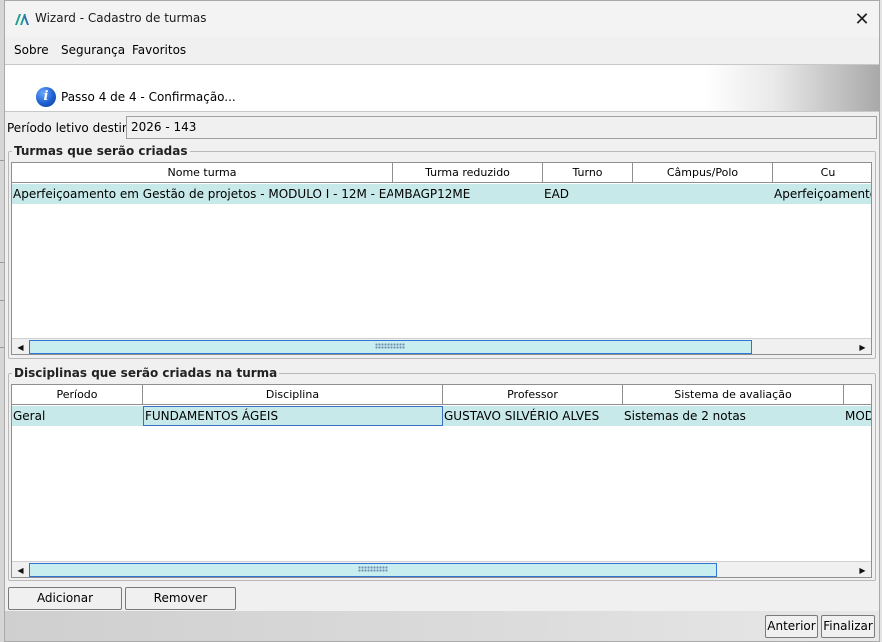  What do you see at coordinates (442, 50) in the screenshot?
I see `menu-bar: Sobre Segurança Favoritos` at bounding box center [442, 50].